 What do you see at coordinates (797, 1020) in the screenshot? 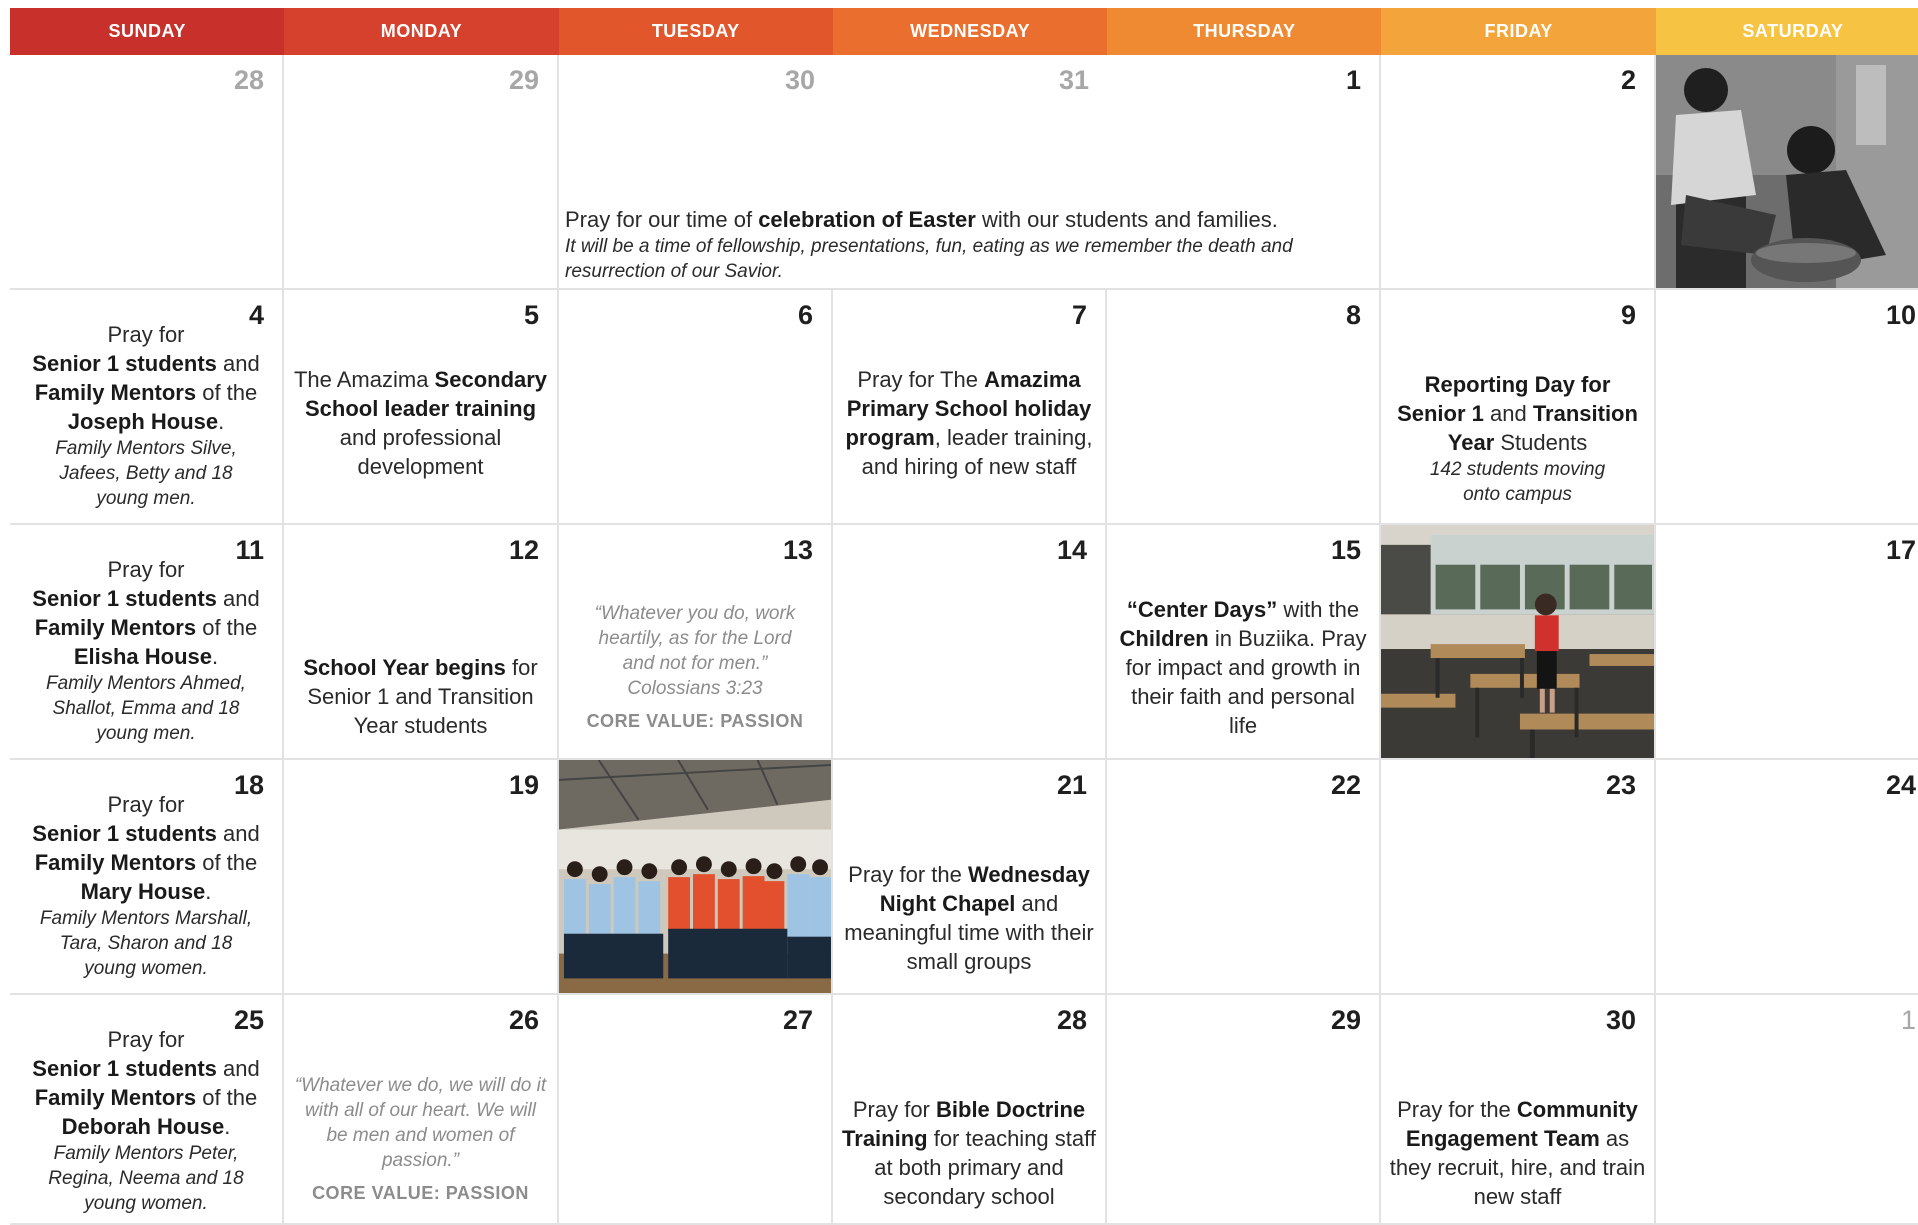
I see `day-number: 27` at bounding box center [797, 1020].